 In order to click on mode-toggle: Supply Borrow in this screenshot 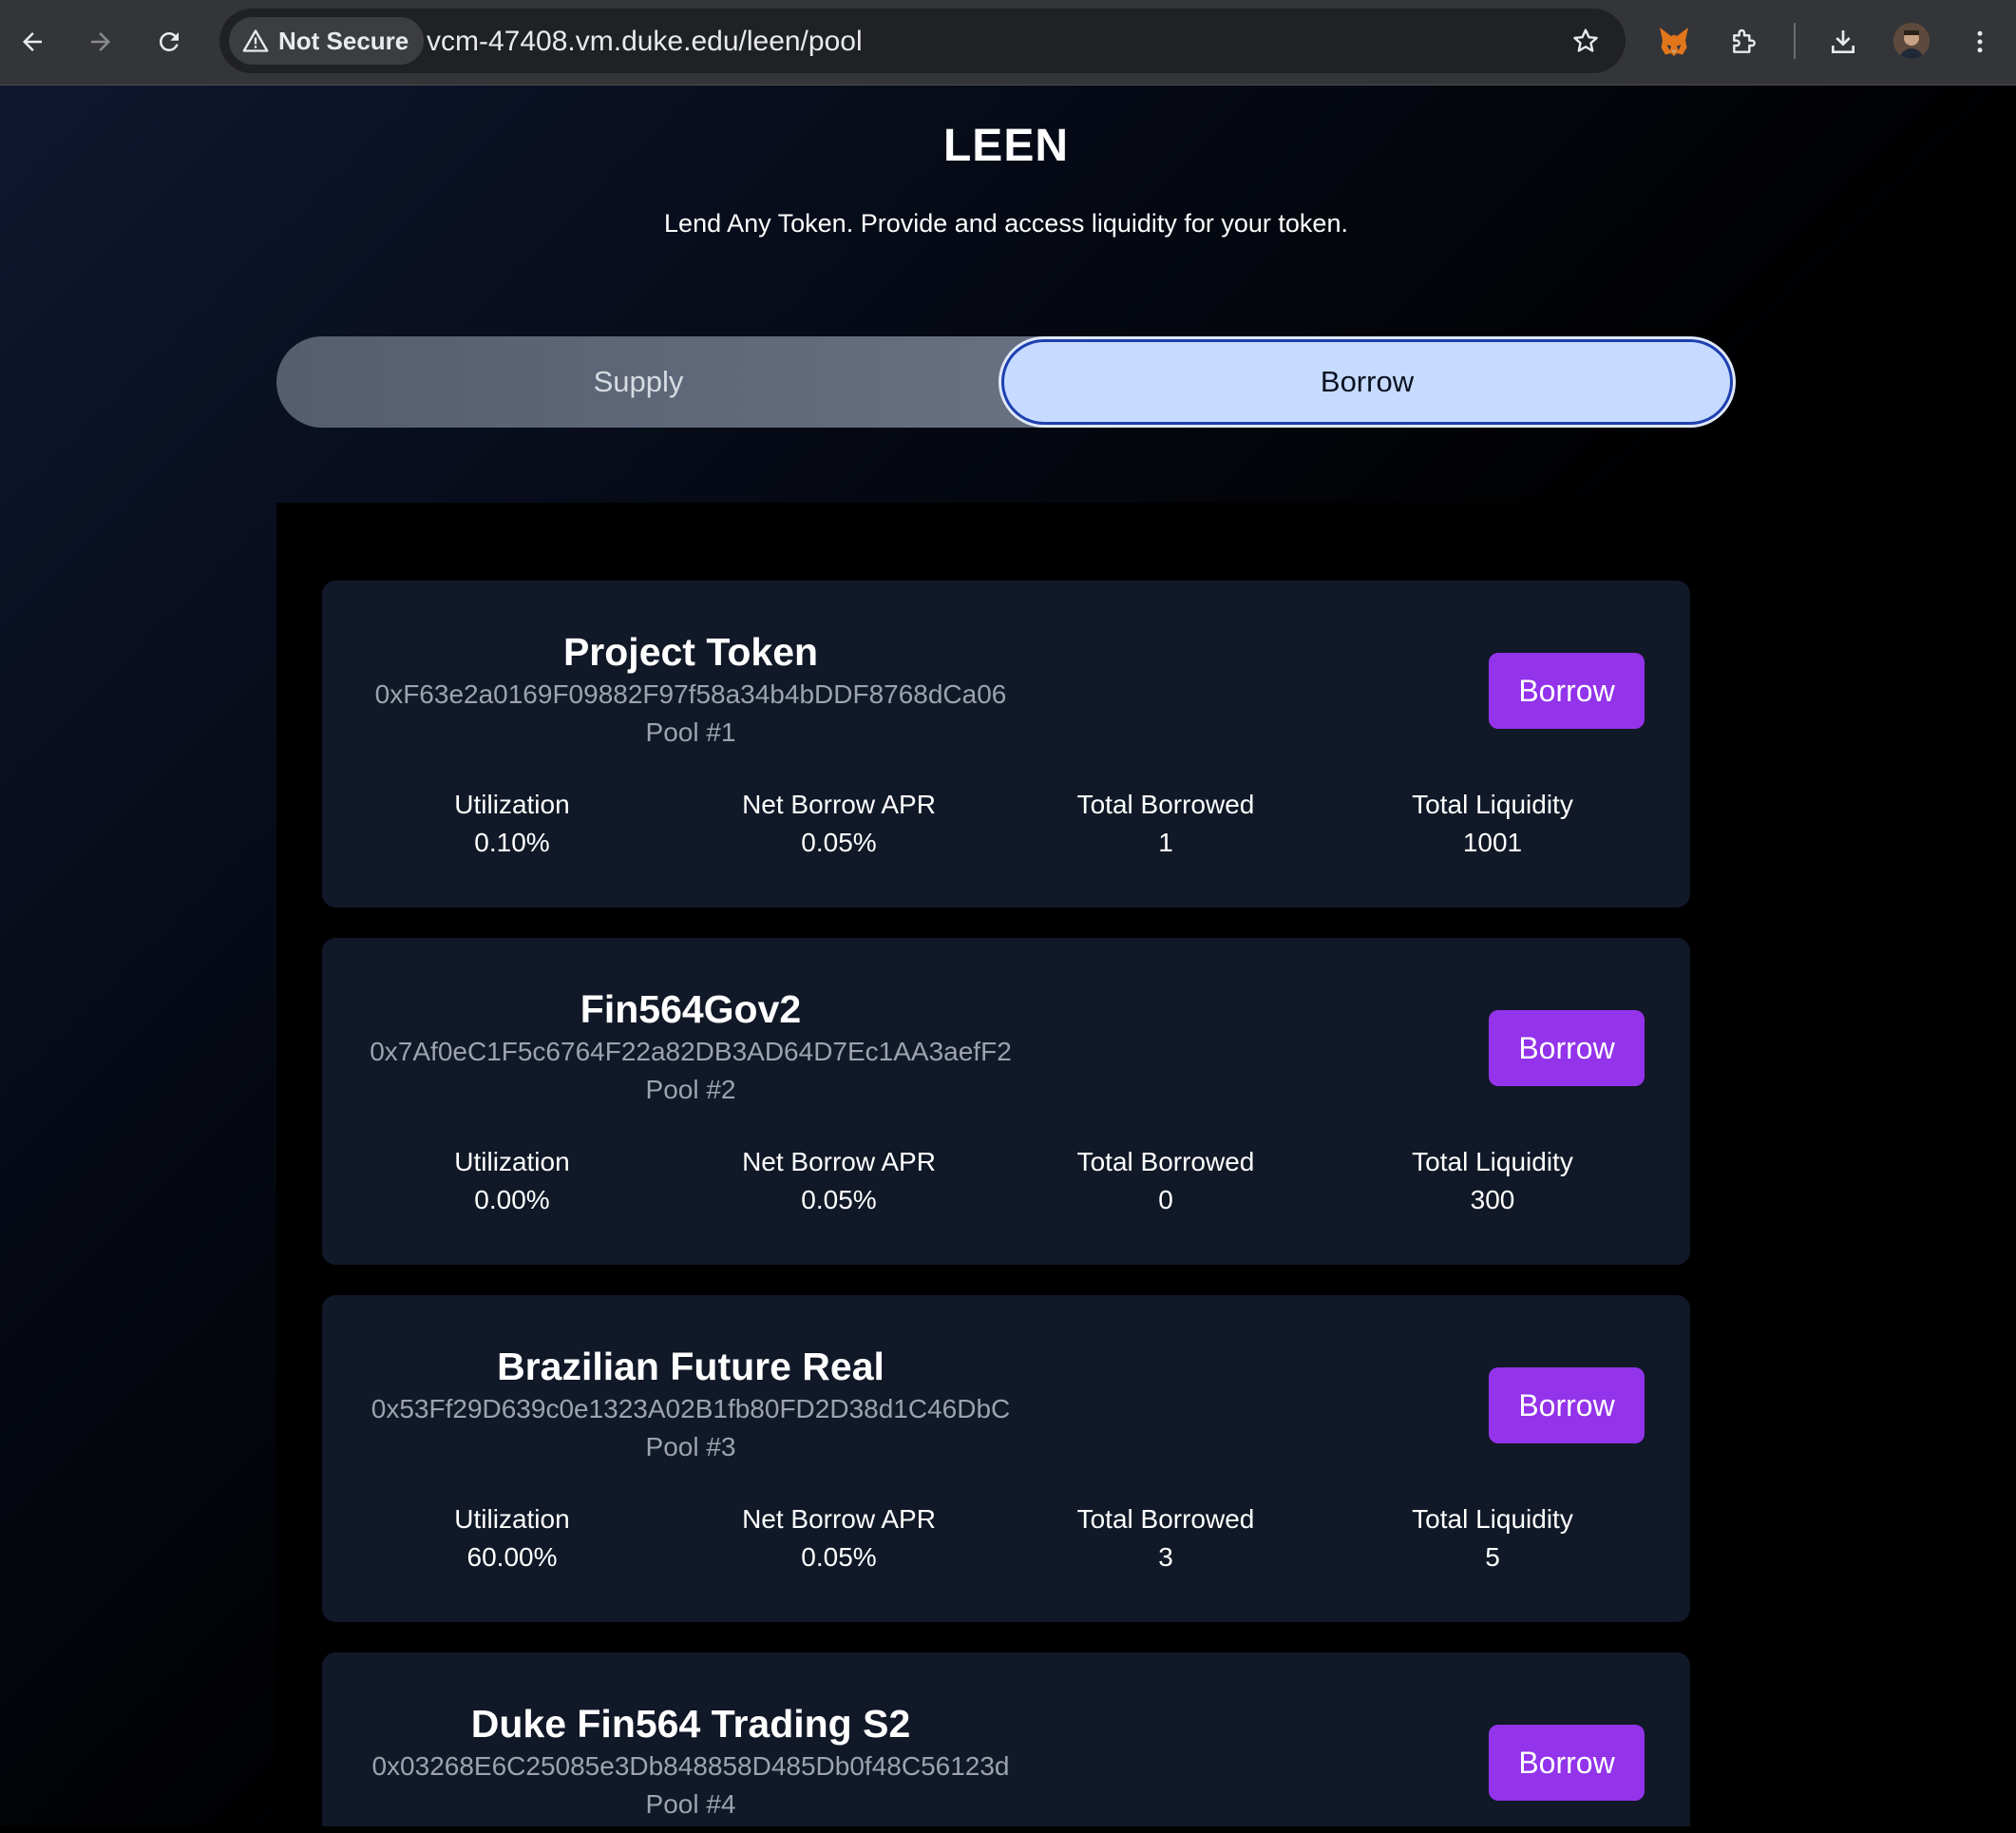, I will do `click(1005, 382)`.